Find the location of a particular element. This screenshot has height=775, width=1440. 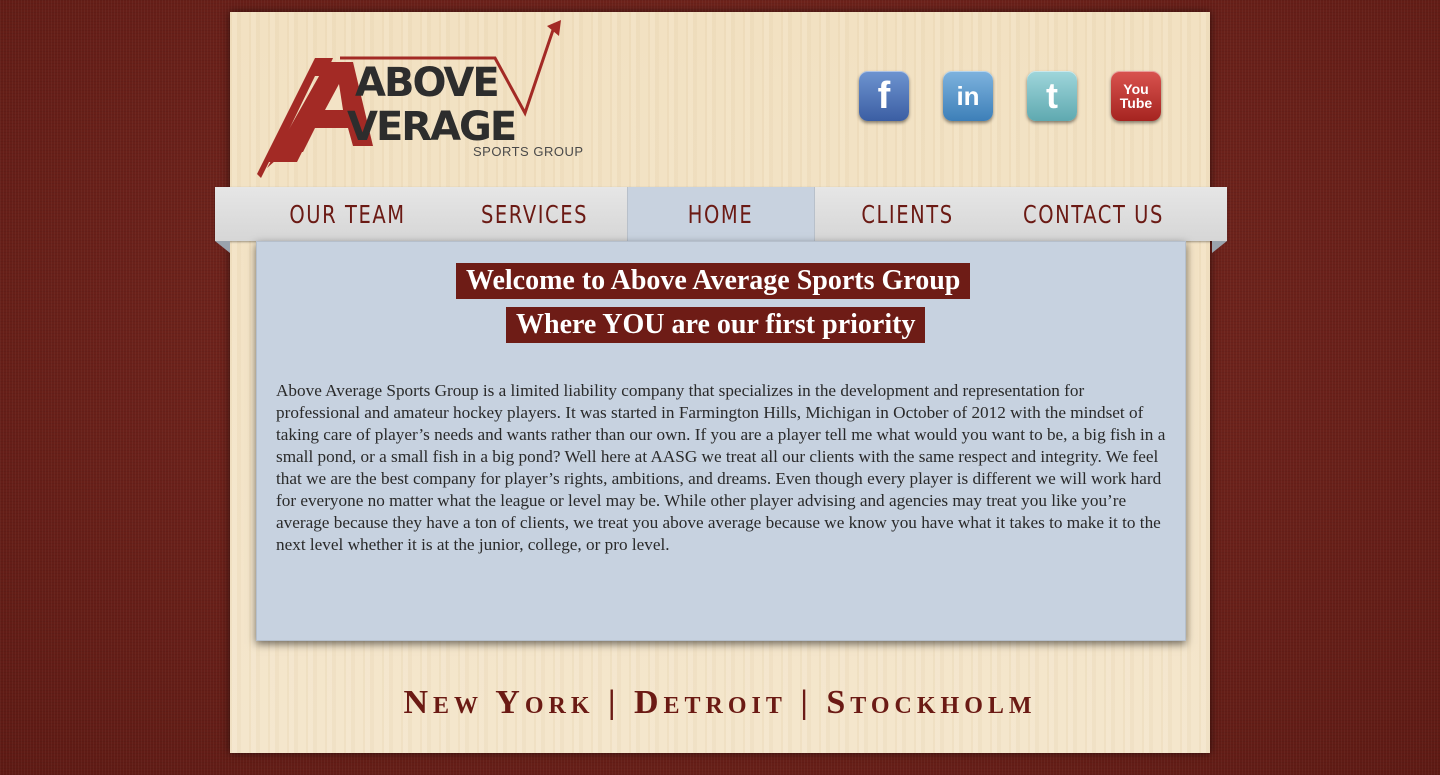

nav-item-clients: CLIENTS is located at coordinates (908, 214).